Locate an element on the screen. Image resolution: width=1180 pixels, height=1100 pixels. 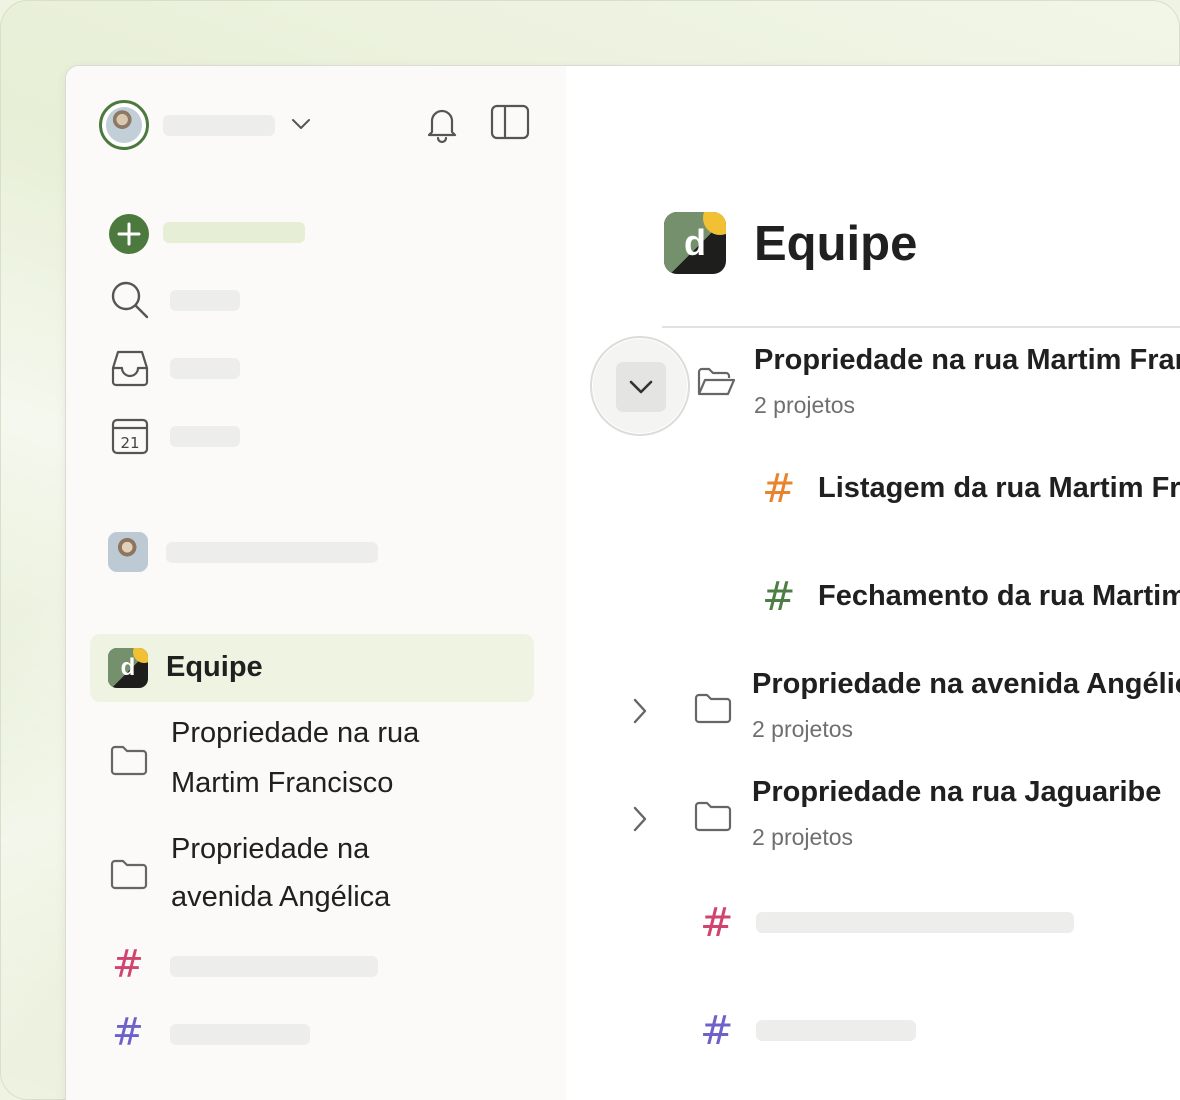
folder-title: Propriedade na rua Jaguaribe is located at coordinates (956, 792).